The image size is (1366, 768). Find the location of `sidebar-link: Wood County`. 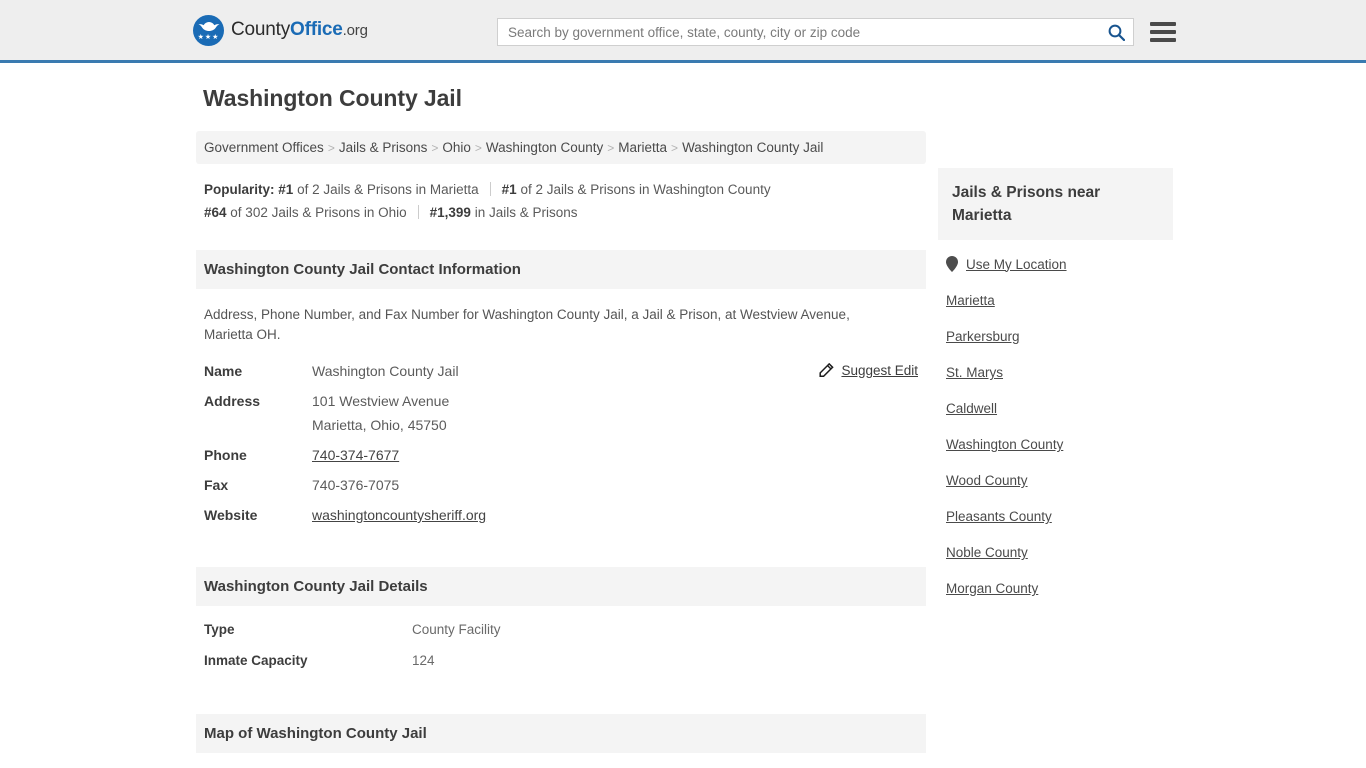

sidebar-link: Wood County is located at coordinates (987, 480).